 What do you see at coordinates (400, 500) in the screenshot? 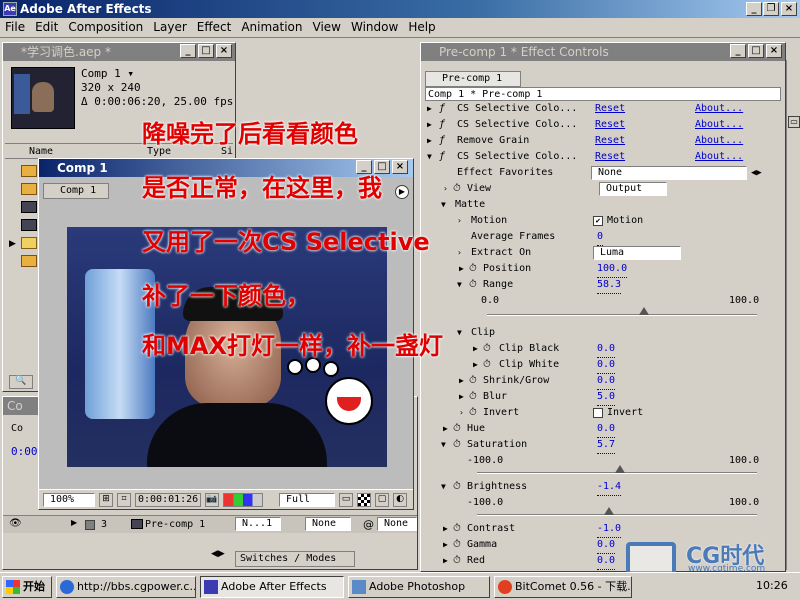
I see `view-options-icon: ◐` at bounding box center [400, 500].